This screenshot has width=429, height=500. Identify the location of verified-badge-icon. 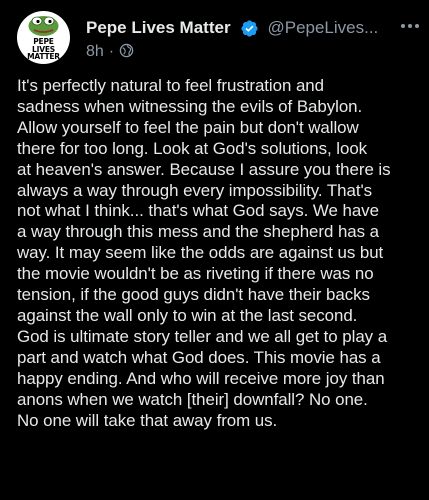
(249, 28).